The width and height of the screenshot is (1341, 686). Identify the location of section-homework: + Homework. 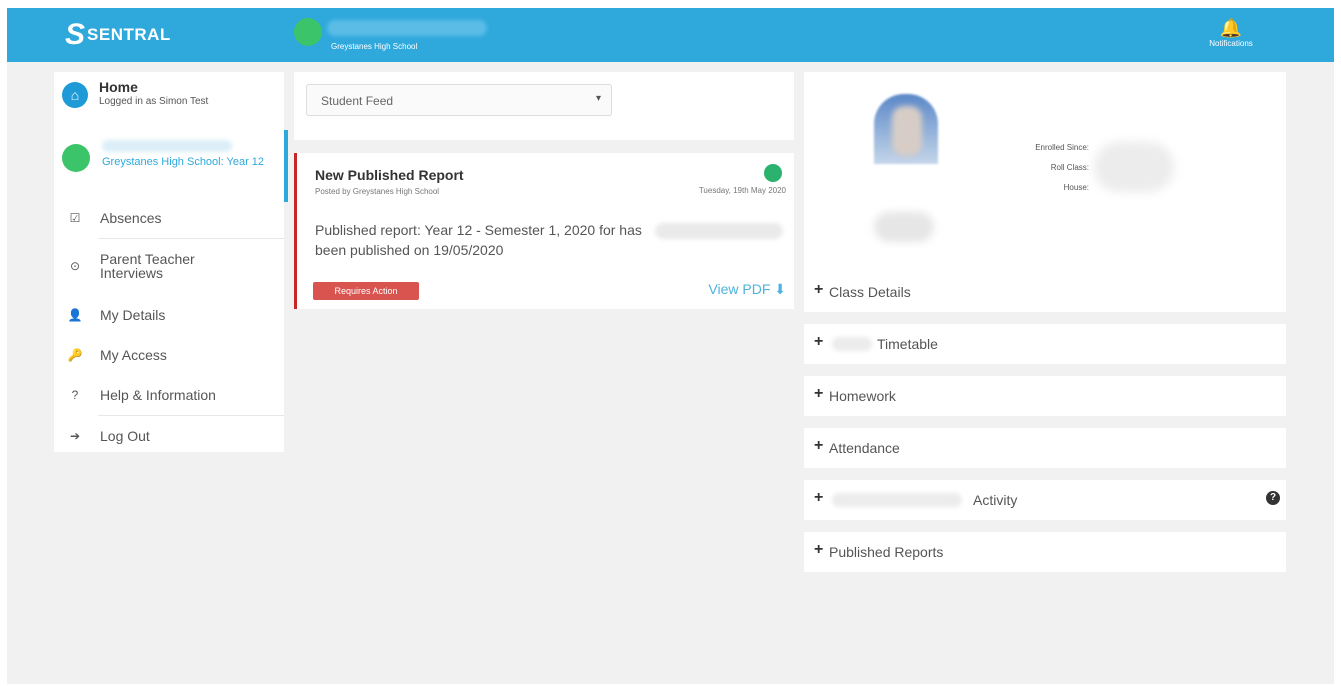
(1045, 396).